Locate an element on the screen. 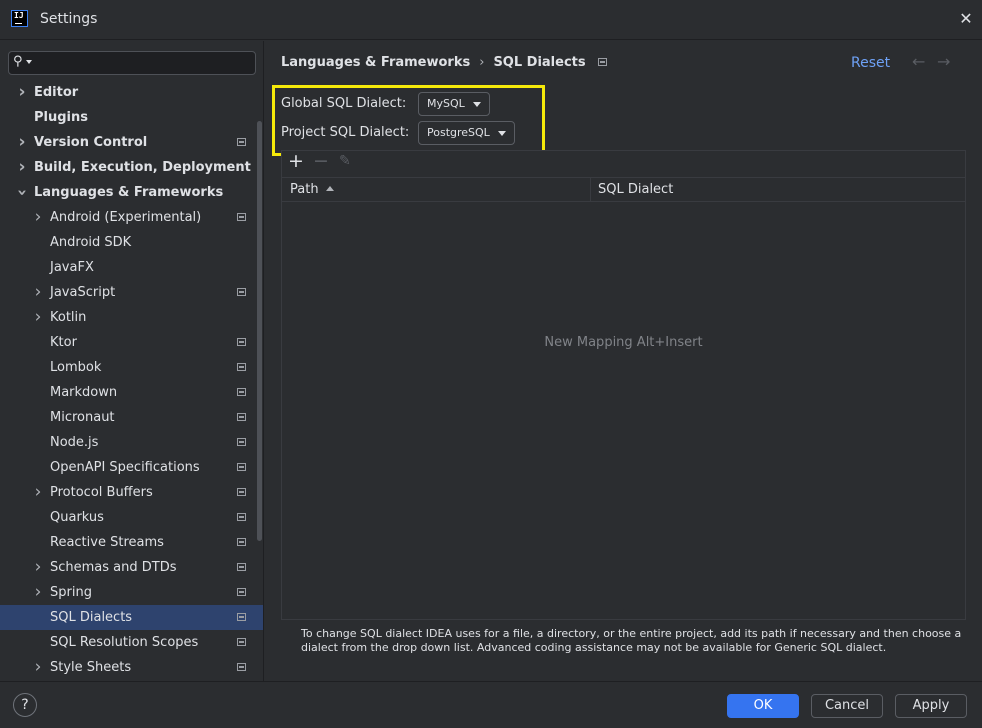 This screenshot has width=982, height=728. sidebar-item-languages-frameworks: Languages & Frameworks is located at coordinates (131, 193).